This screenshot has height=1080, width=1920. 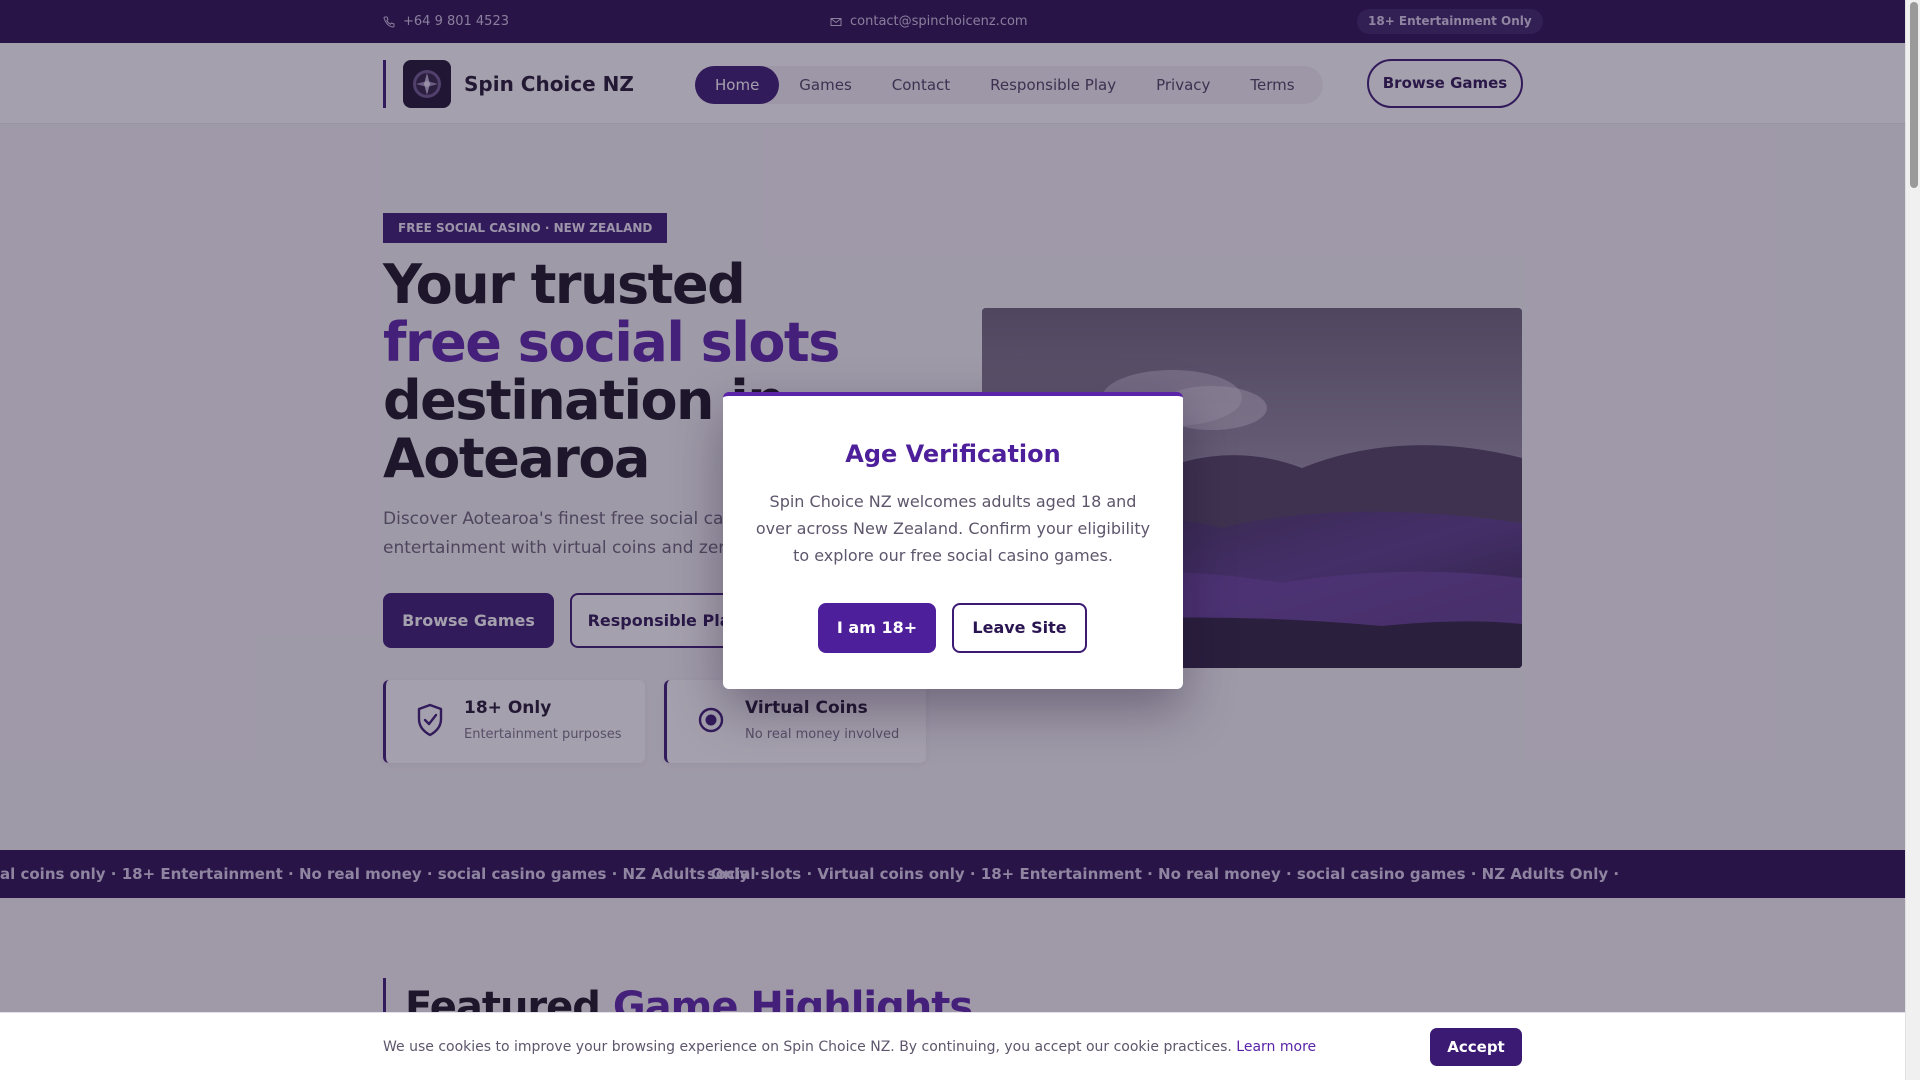 What do you see at coordinates (1476, 1047) in the screenshot?
I see `cookie-accept-button: Accept` at bounding box center [1476, 1047].